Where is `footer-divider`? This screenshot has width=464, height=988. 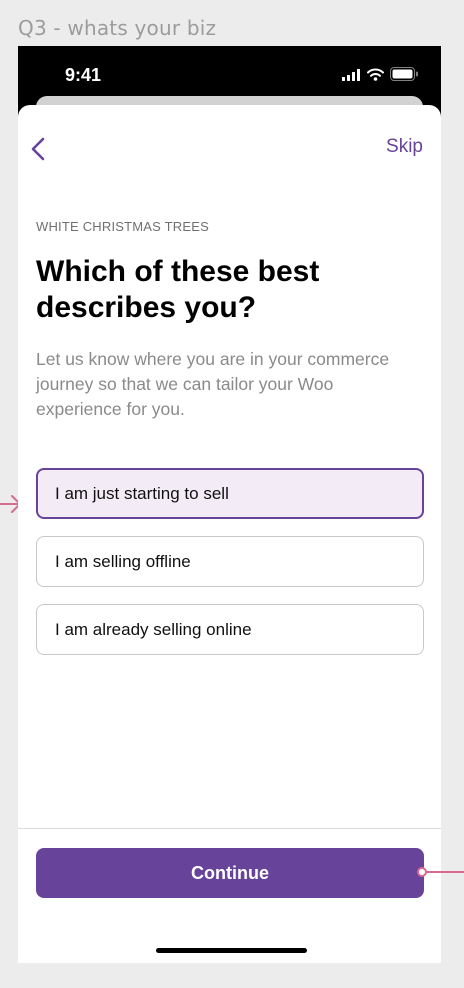 footer-divider is located at coordinates (229, 828).